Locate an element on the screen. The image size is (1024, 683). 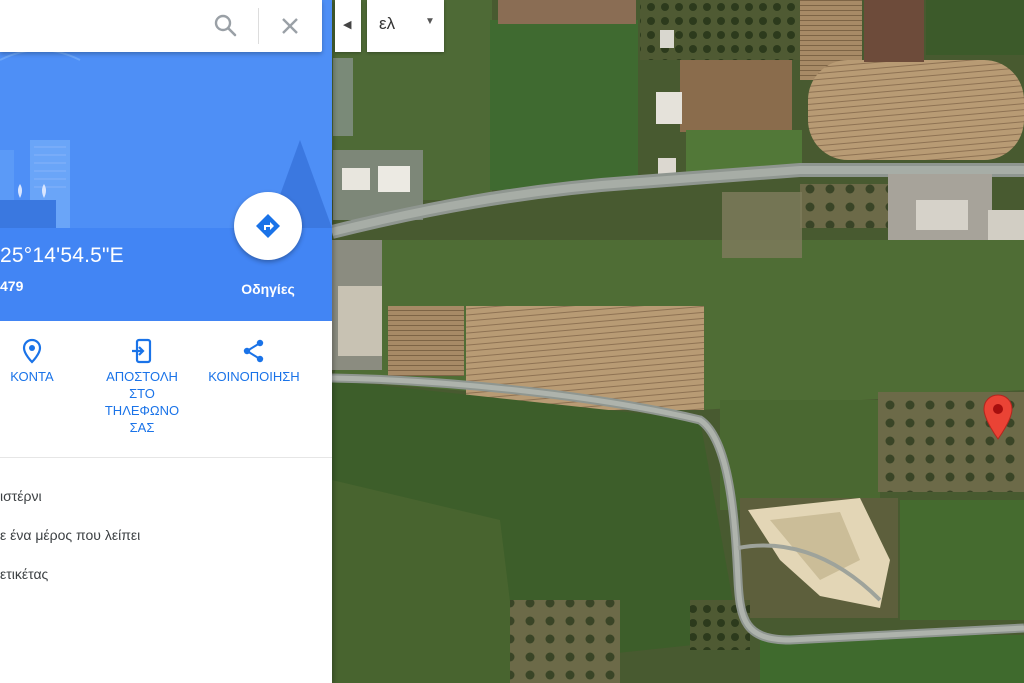
divider is located at coordinates (166, 457).